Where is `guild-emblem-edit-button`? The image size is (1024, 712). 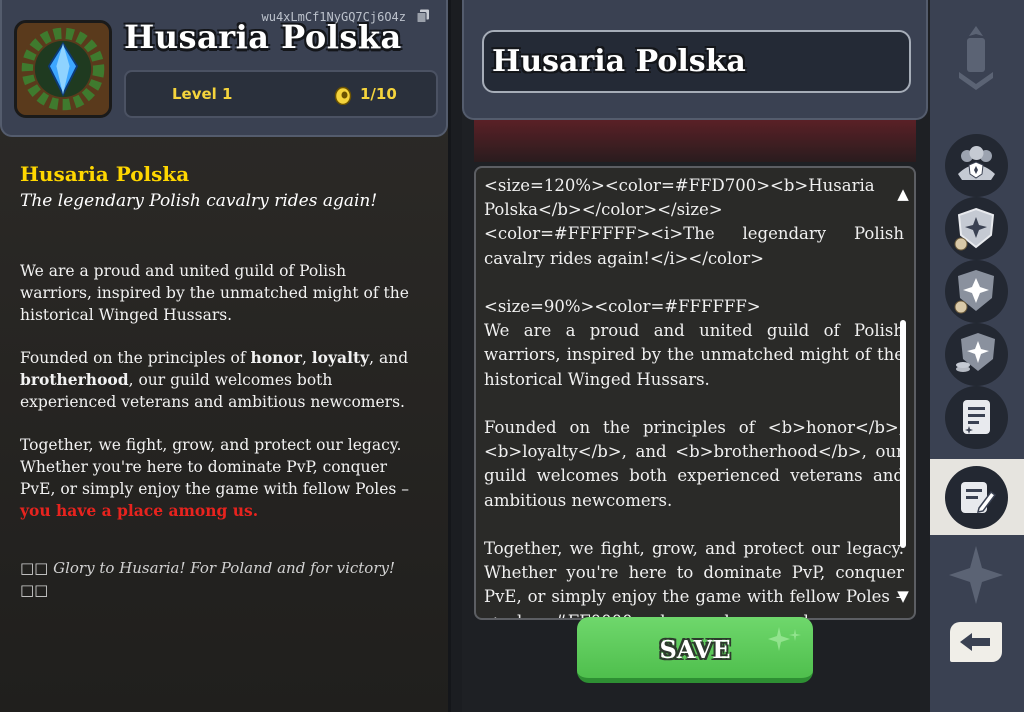
guild-emblem-edit-button is located at coordinates (976, 228).